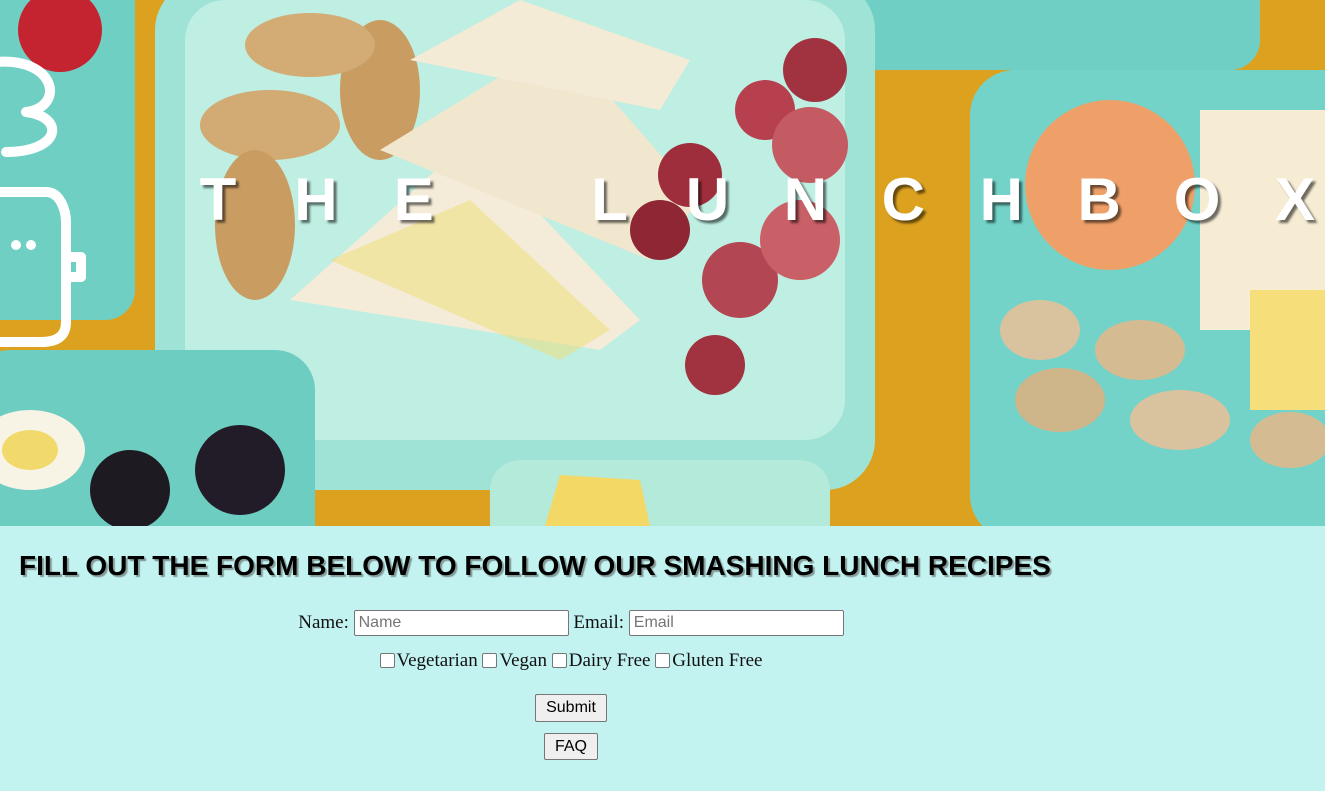 Image resolution: width=1325 pixels, height=791 pixels. I want to click on gluten-free-checkbox, so click(663, 661).